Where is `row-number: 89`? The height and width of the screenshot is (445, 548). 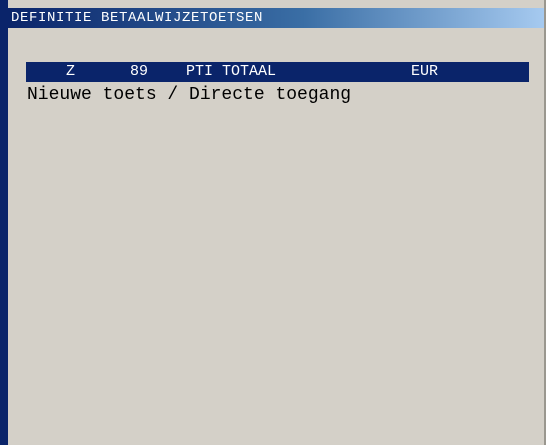 row-number: 89 is located at coordinates (139, 71).